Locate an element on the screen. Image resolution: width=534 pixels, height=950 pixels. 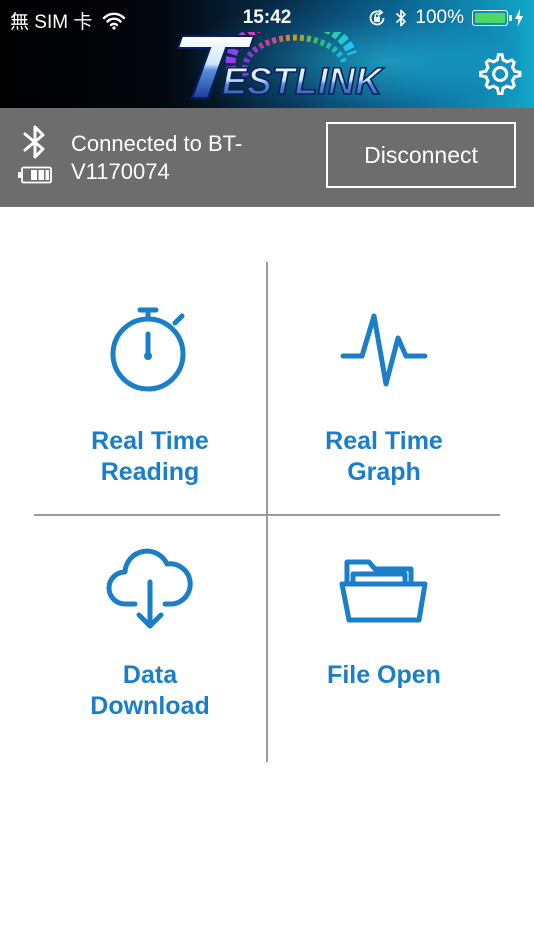
data-download-line2: Download is located at coordinates (150, 706).